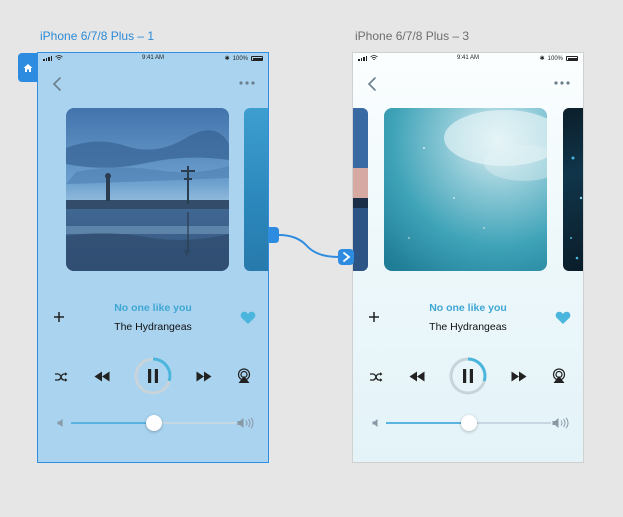 The height and width of the screenshot is (517, 623). I want to click on prototype-link-handle, so click(274, 235).